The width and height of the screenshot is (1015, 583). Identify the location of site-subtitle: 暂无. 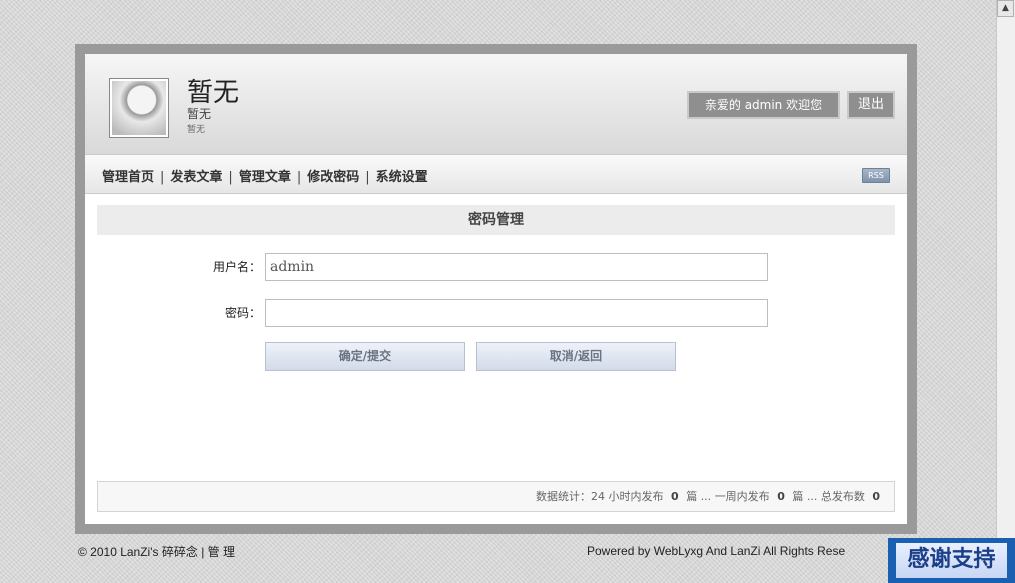
(199, 114).